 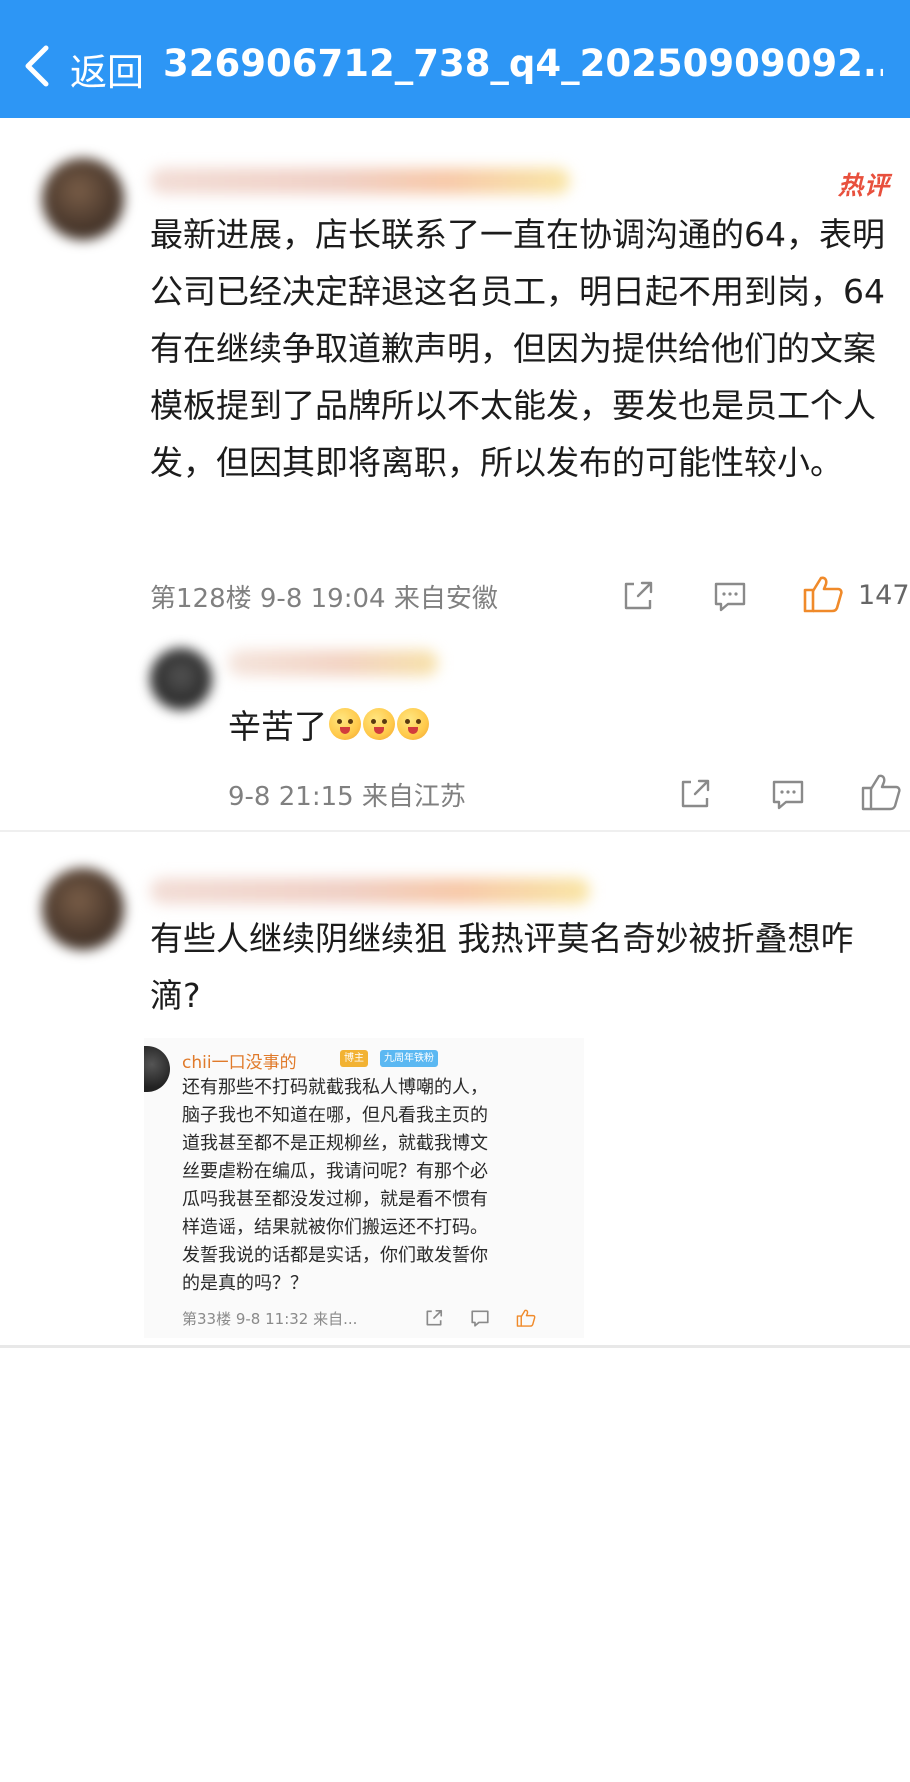 I want to click on hot-comment-badge: 热评, so click(x=864, y=185).